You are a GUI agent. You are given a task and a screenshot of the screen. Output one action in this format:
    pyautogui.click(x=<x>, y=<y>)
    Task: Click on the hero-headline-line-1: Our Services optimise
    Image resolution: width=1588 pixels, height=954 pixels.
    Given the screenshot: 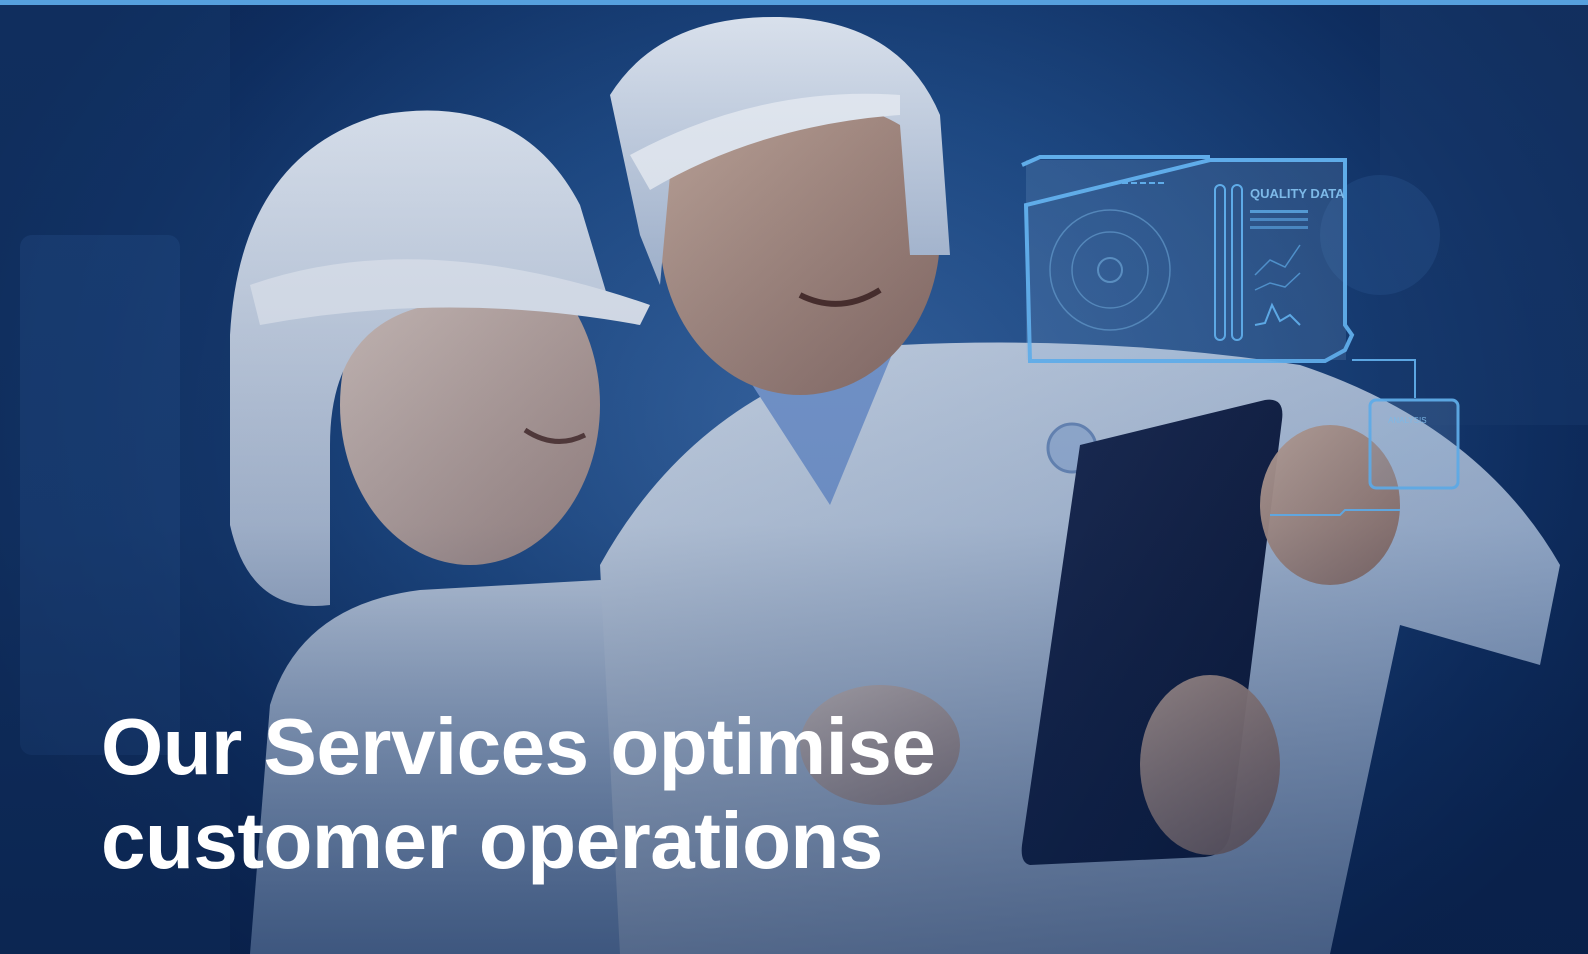 What is the action you would take?
    pyautogui.click(x=518, y=746)
    